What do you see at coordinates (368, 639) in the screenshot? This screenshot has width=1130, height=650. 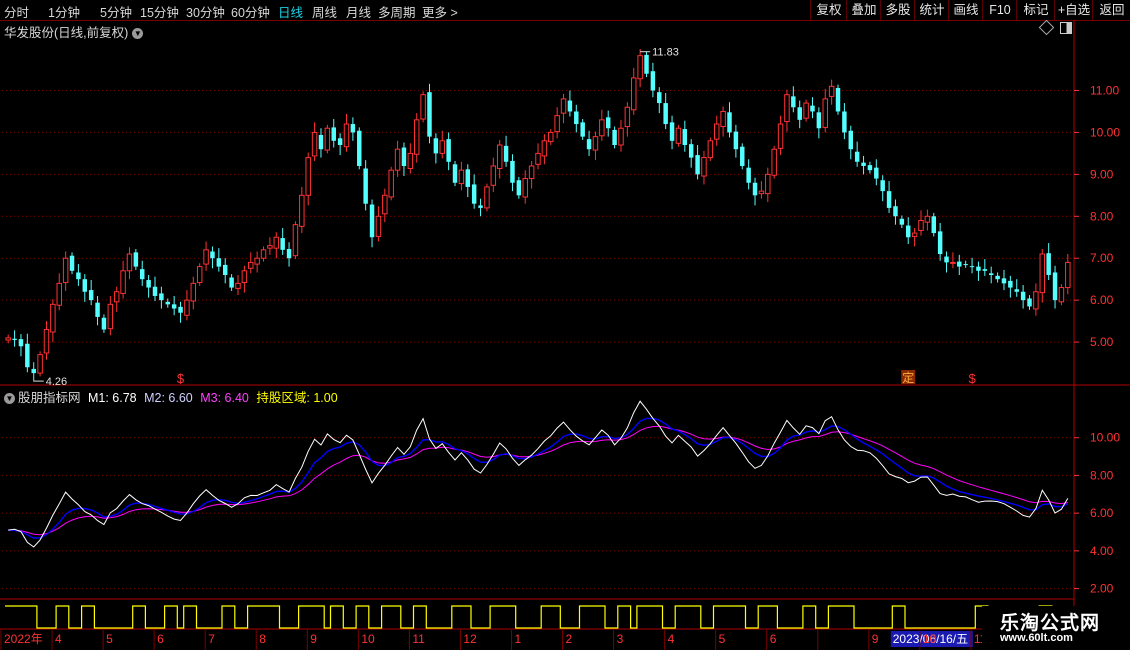 I see `date-label: 10` at bounding box center [368, 639].